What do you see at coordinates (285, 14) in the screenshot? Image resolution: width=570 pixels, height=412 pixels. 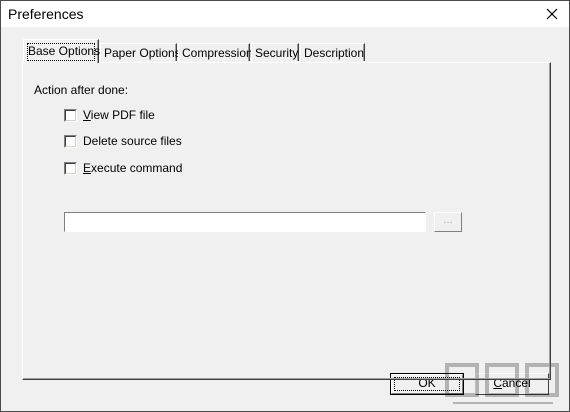 I see `title-bar: Preferences` at bounding box center [285, 14].